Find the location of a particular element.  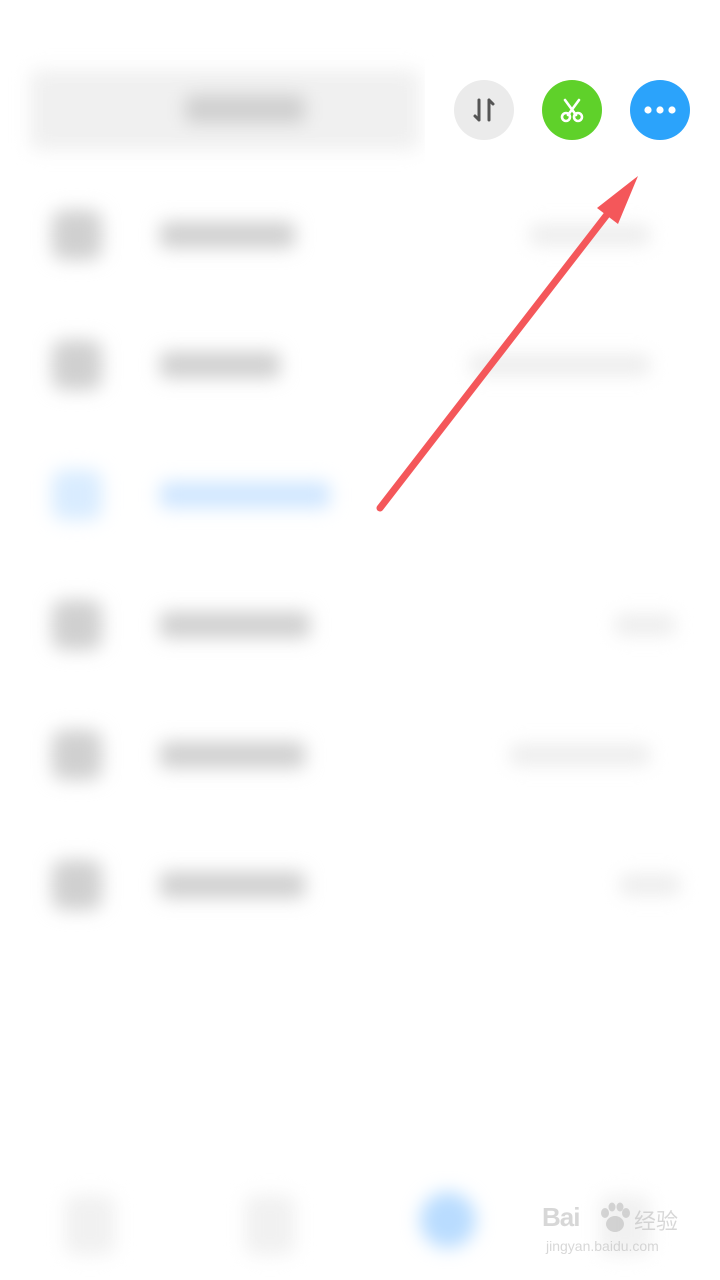

red-arrow-icon is located at coordinates (507, 344).